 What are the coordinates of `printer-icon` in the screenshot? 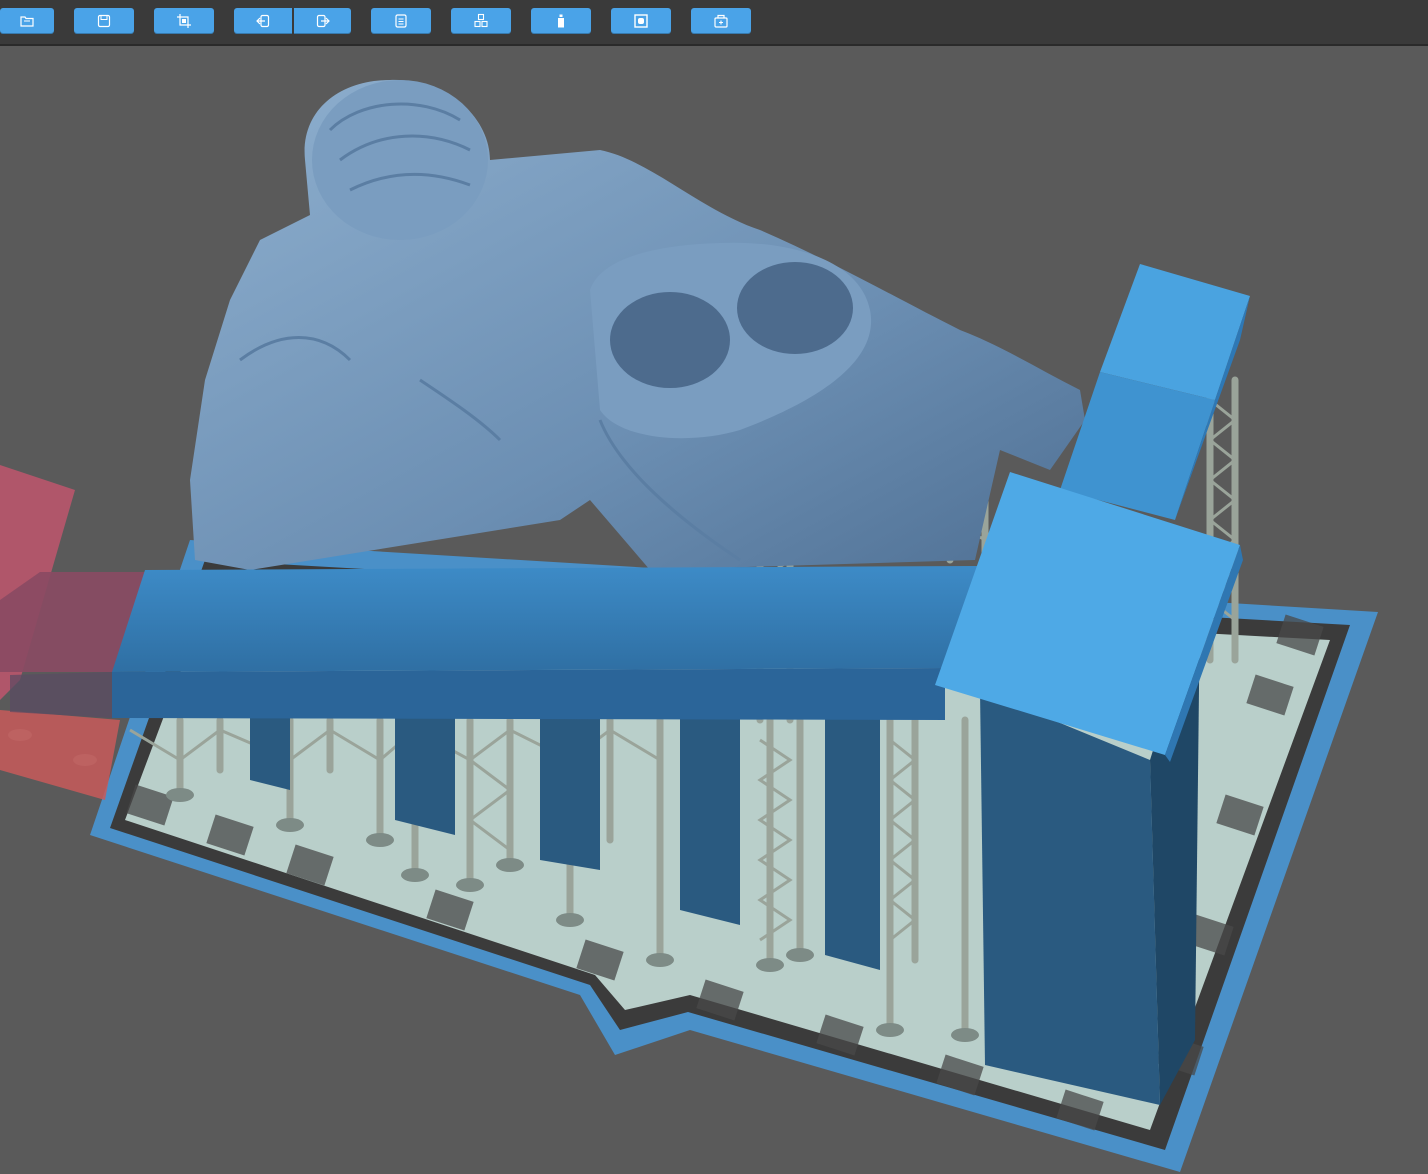 It's located at (721, 21).